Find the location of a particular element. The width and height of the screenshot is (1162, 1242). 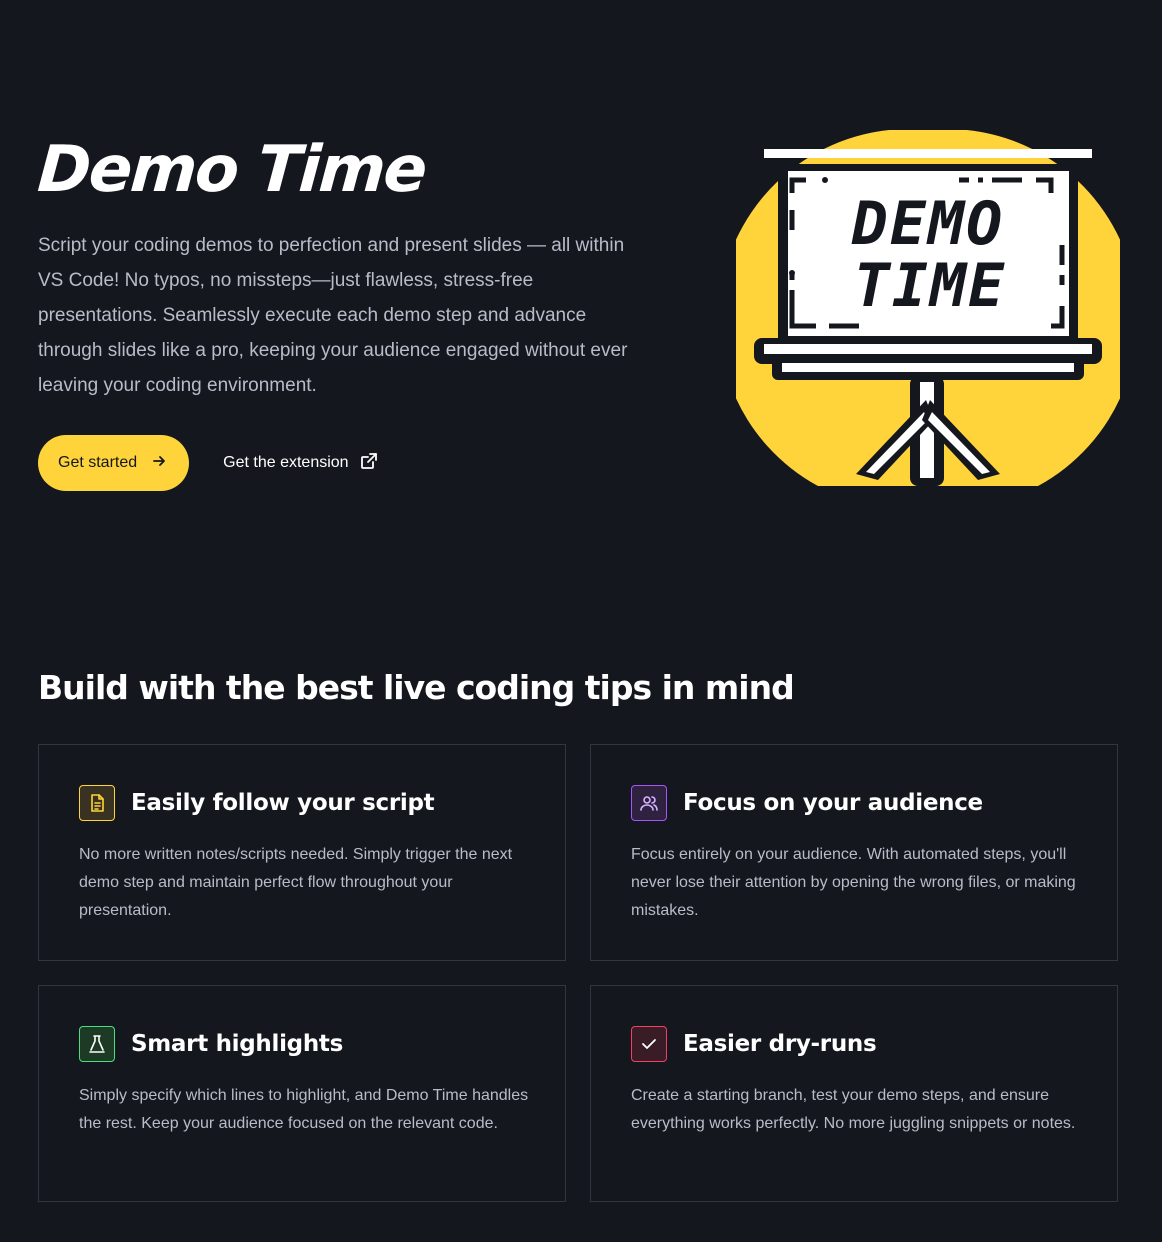

get-extension-link: Get the extension is located at coordinates (300, 463).